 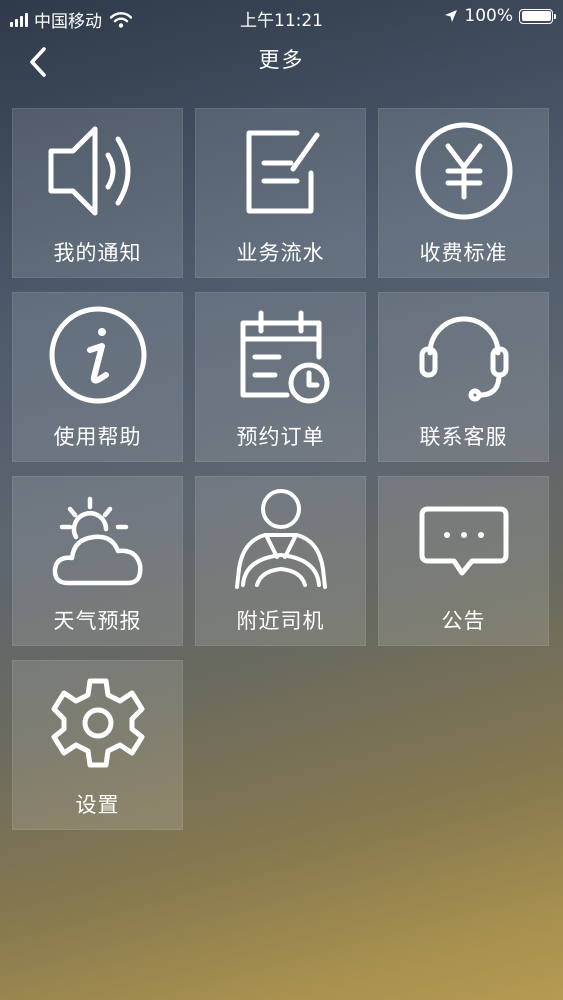 I want to click on menu-item-label: 附近司机, so click(x=280, y=621).